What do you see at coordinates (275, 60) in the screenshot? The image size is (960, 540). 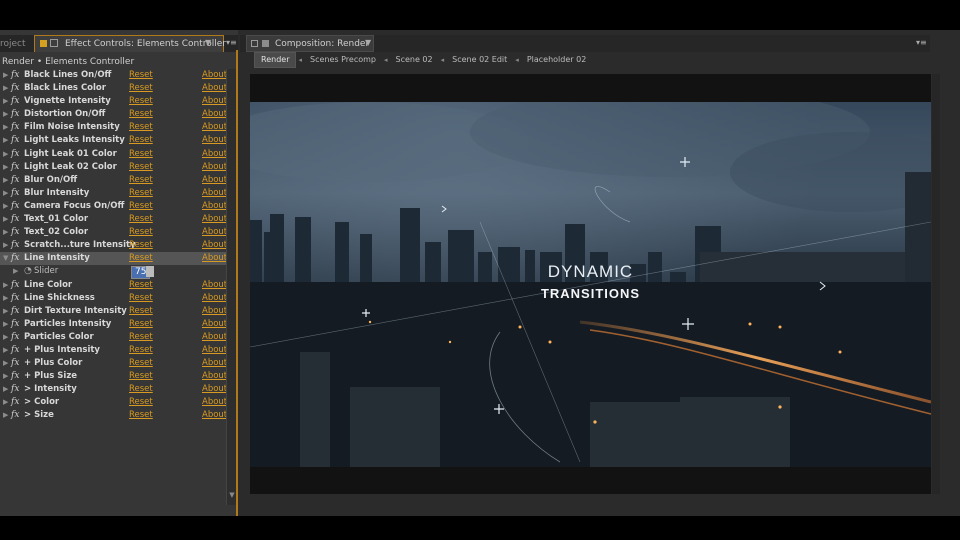 I see `crumb-render: Render` at bounding box center [275, 60].